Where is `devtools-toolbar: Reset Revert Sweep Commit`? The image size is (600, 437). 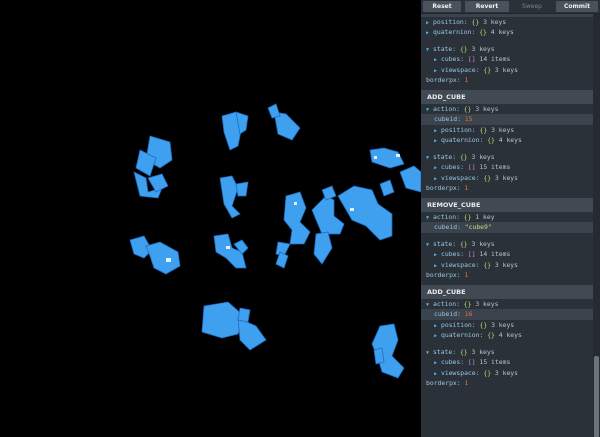
devtools-toolbar: Reset Revert Sweep Commit is located at coordinates (510, 7).